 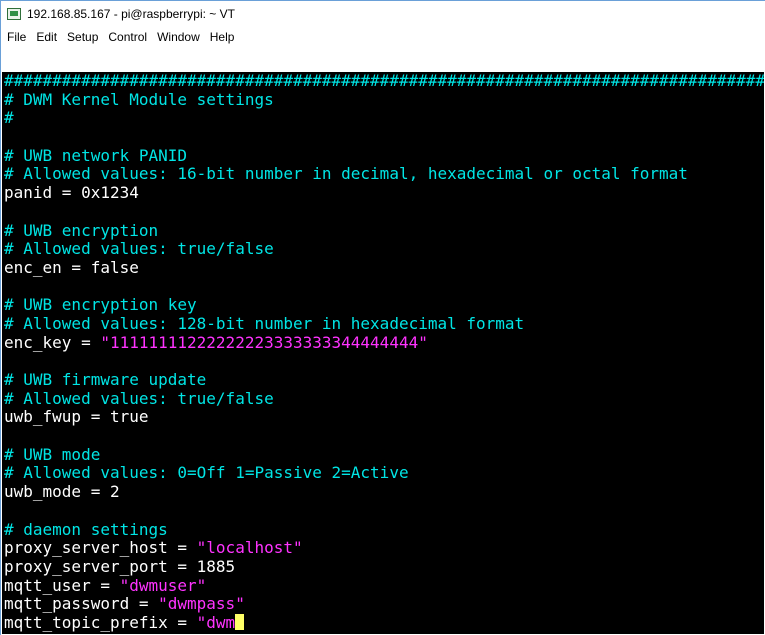 I want to click on menu-edit: Edit, so click(x=46, y=37).